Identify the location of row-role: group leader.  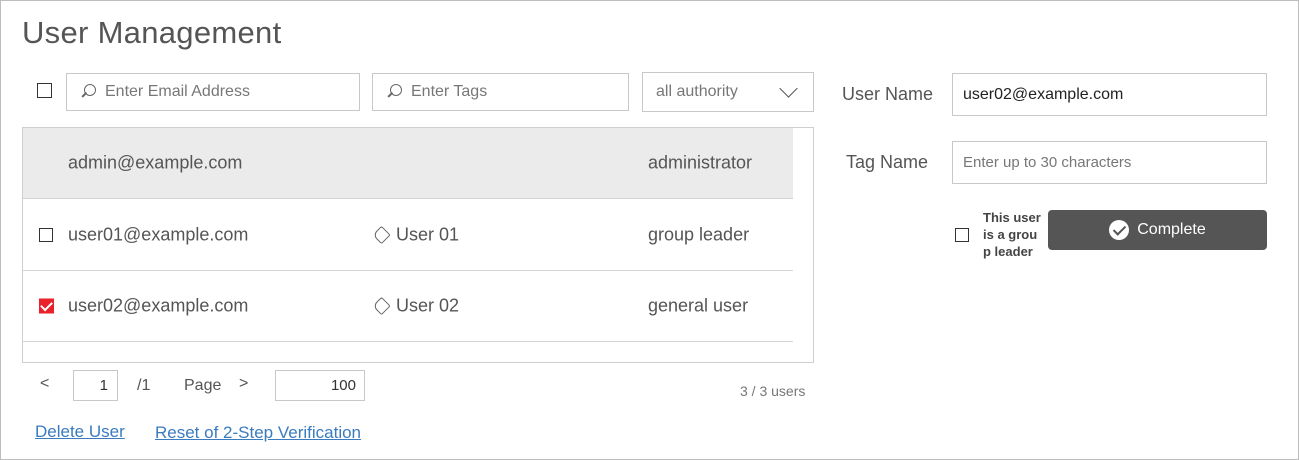
(699, 234).